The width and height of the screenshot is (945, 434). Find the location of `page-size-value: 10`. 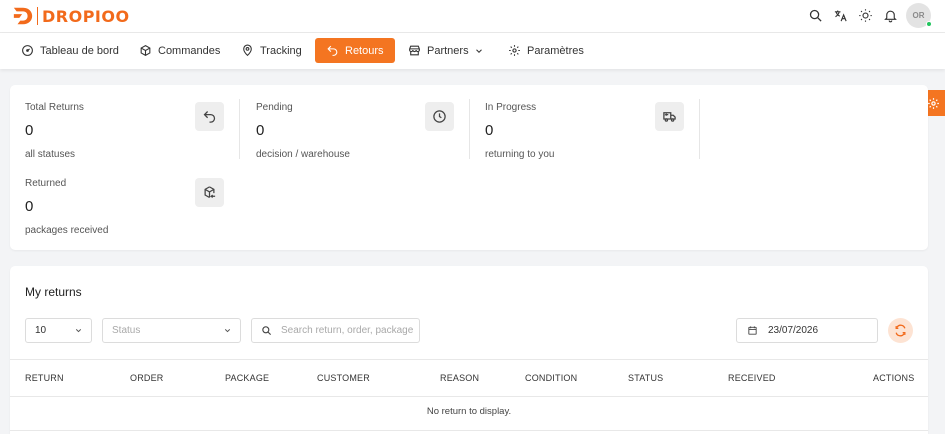

page-size-value: 10 is located at coordinates (41, 330).